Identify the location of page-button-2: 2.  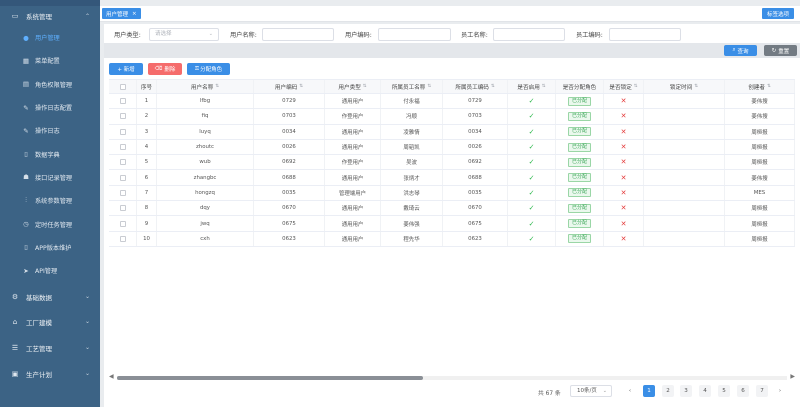
(668, 391).